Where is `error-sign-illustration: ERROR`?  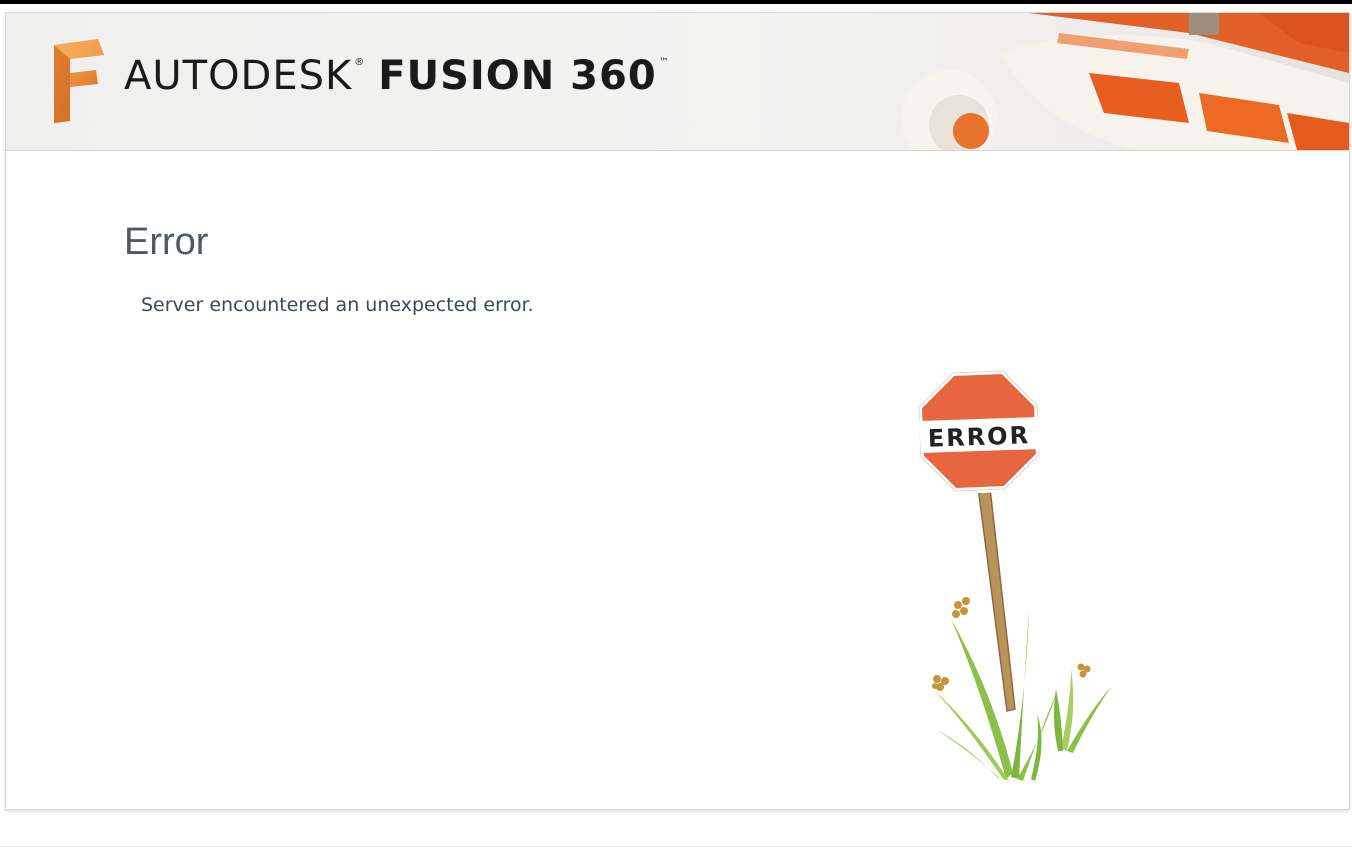 error-sign-illustration: ERROR is located at coordinates (1013, 575).